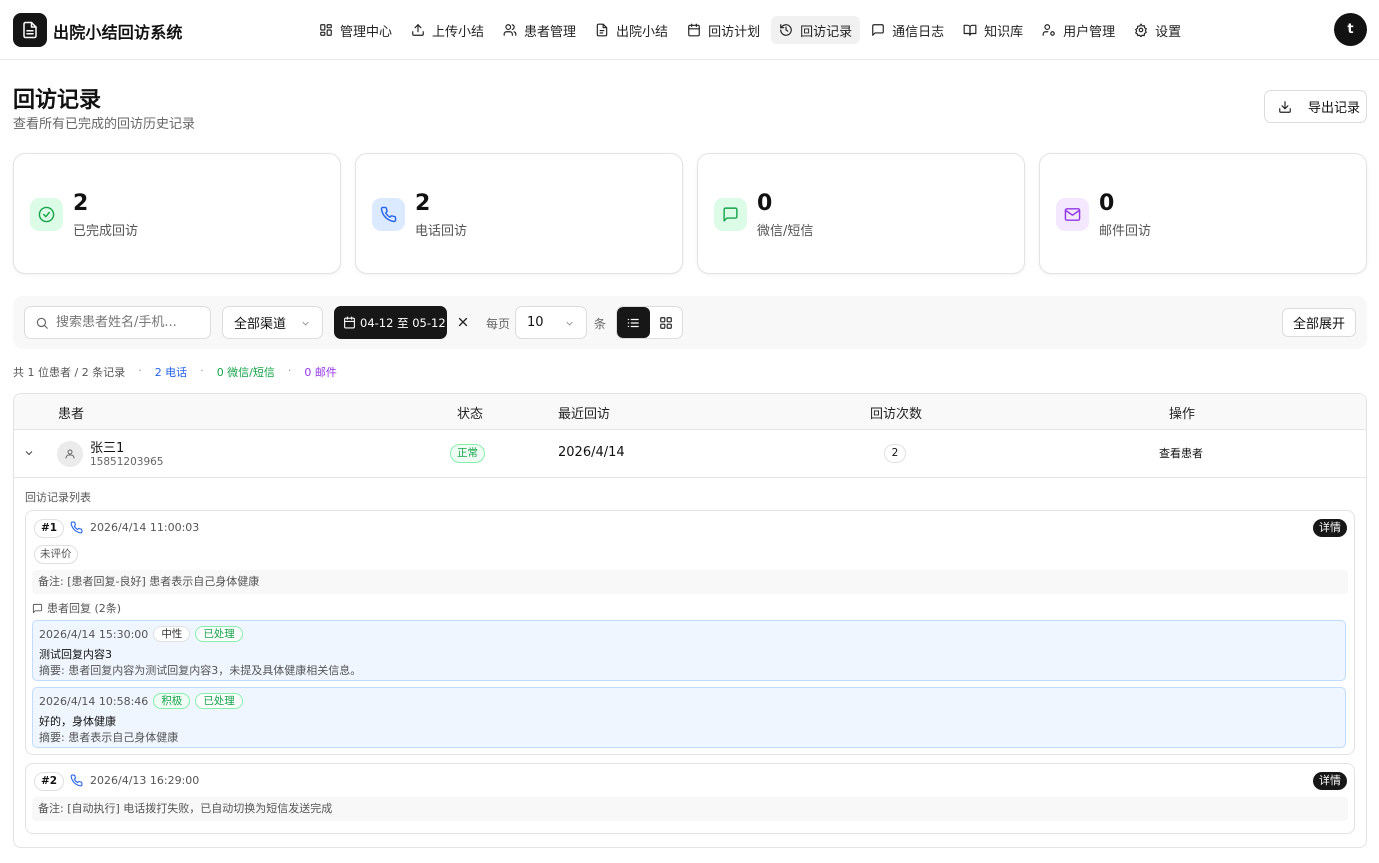  I want to click on nav-label: 通信日志, so click(918, 32).